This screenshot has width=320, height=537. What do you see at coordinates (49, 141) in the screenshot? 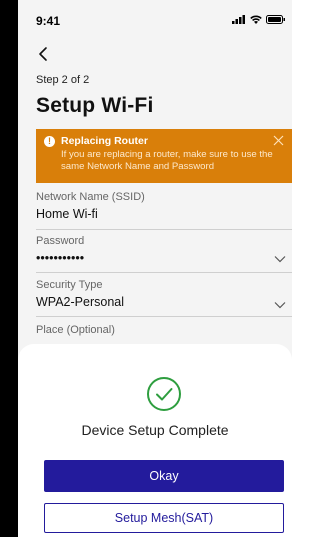
I see `alert-info-icon: !` at bounding box center [49, 141].